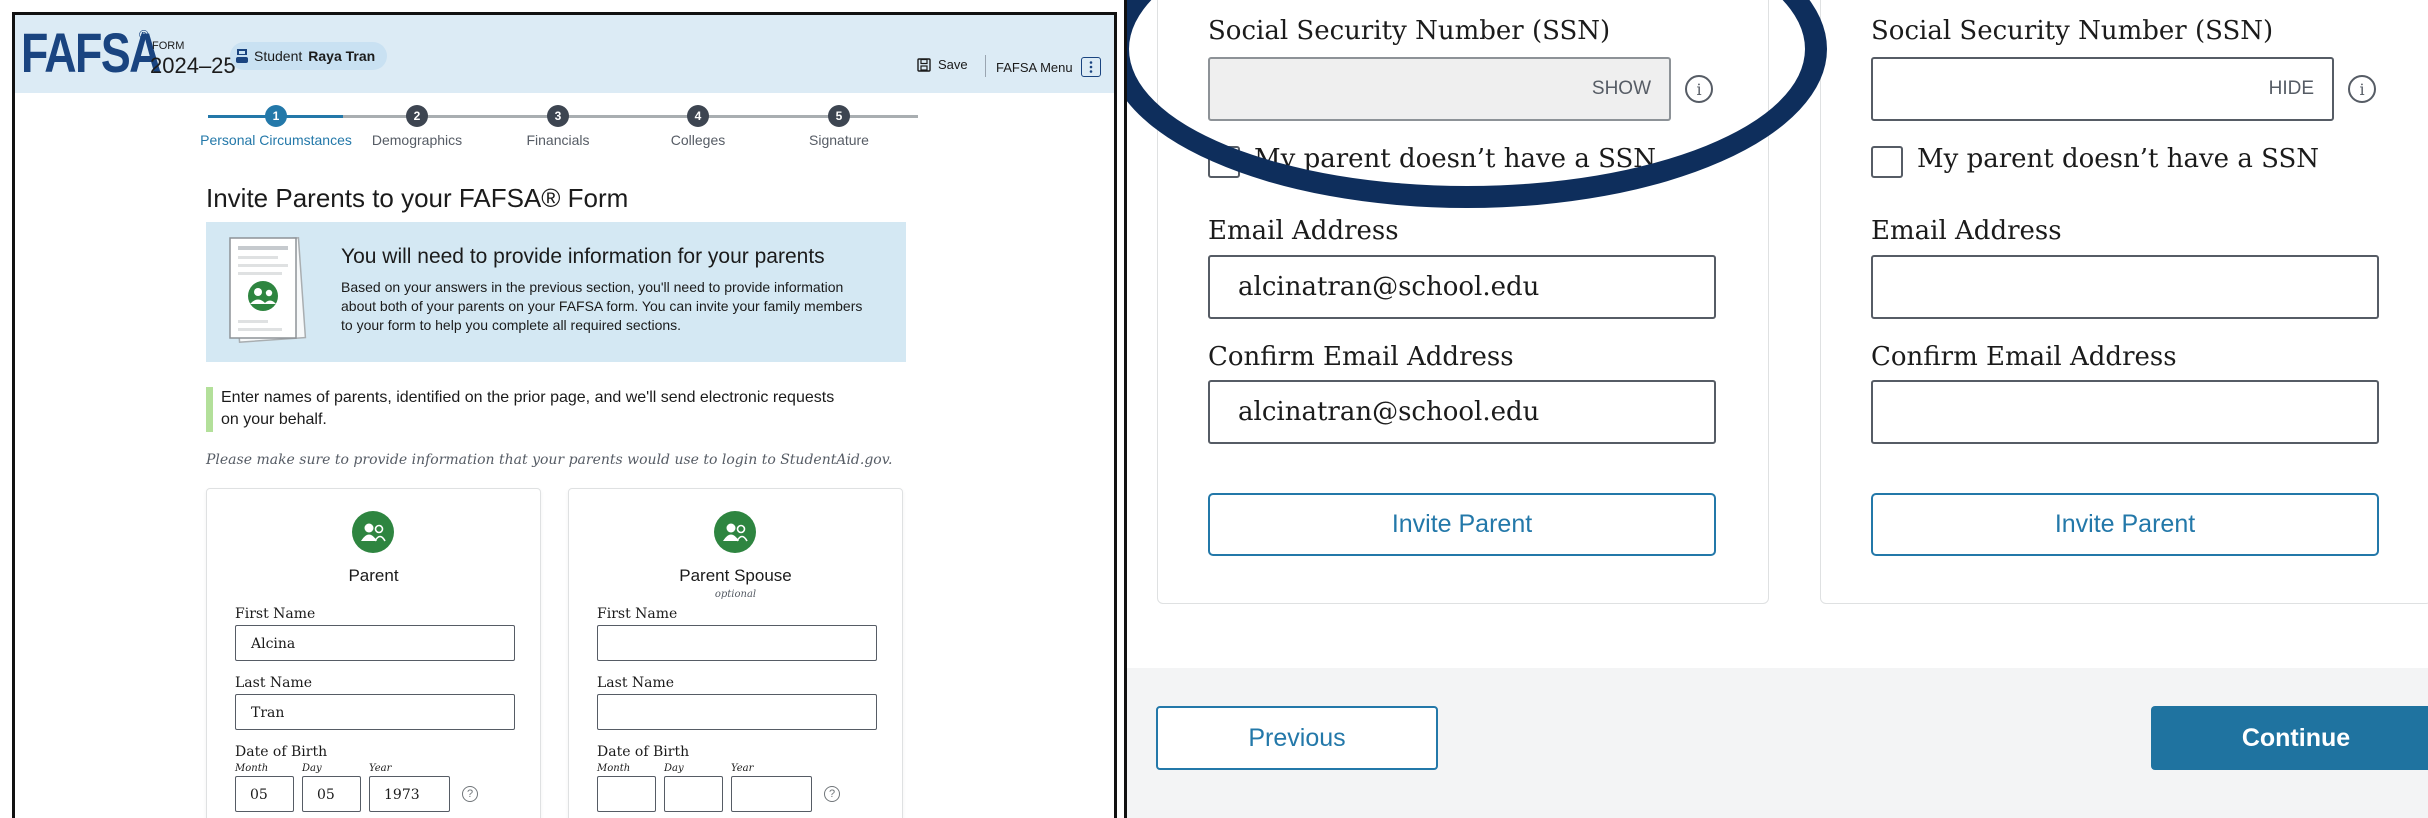  I want to click on parent-first-name-input: Alcina, so click(375, 643).